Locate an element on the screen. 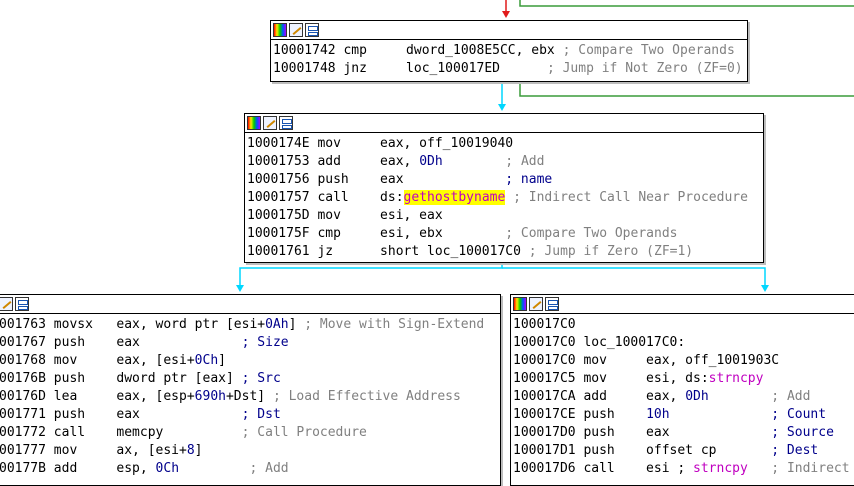 This screenshot has width=854, height=486. asm-comment: ; Indirect Call Near Procedure is located at coordinates (630, 197).